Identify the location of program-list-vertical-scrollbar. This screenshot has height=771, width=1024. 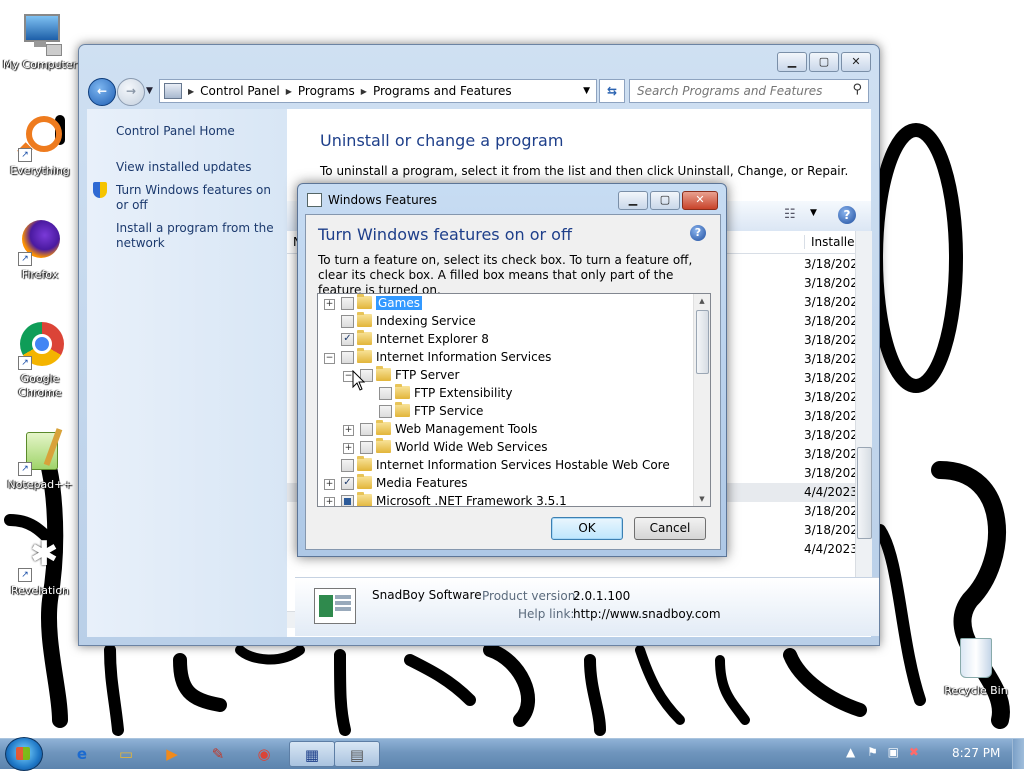
(863, 421).